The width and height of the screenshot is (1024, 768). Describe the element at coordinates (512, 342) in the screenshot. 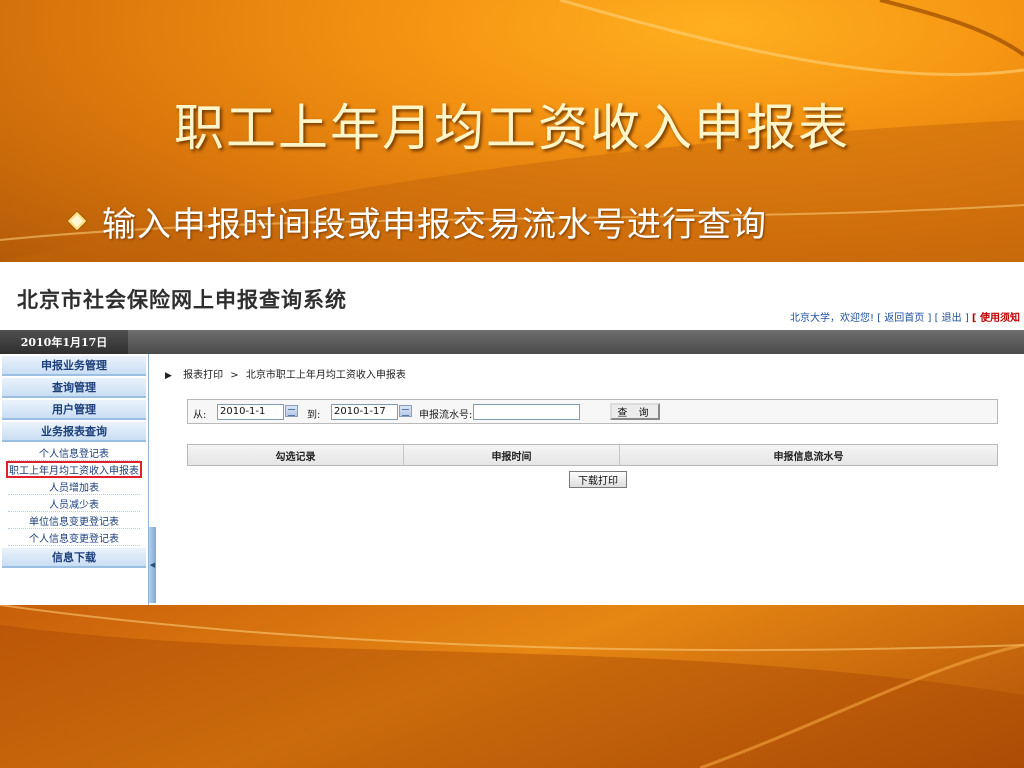

I see `top-bar: 2010年1月17日` at that location.